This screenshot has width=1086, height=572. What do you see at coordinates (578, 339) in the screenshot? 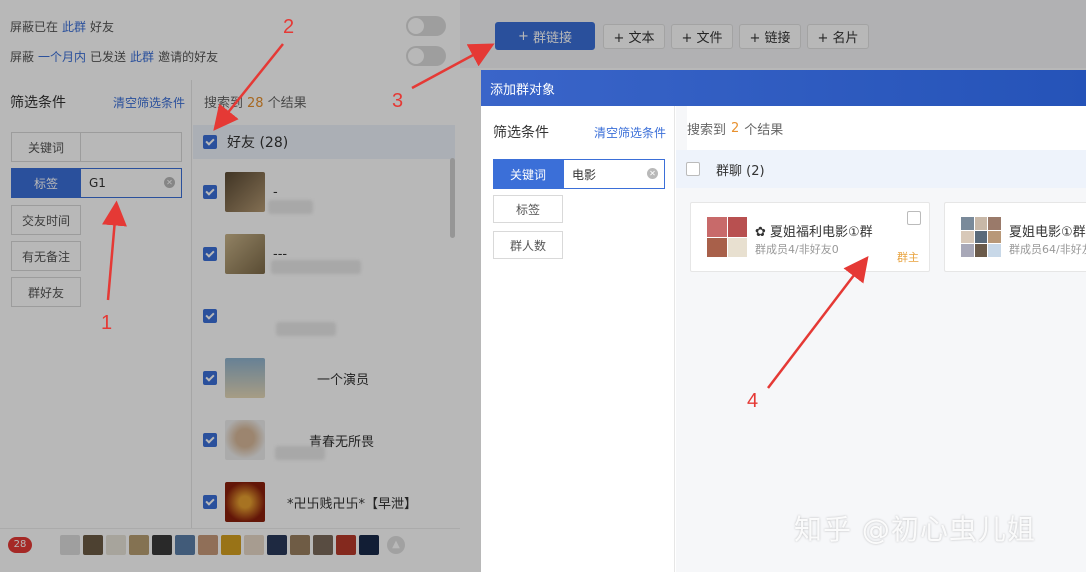
I see `dialog-filter-panel: 筛选条件 清空筛选条件 关键词 电影 ✕ 标签 群人数` at bounding box center [578, 339].